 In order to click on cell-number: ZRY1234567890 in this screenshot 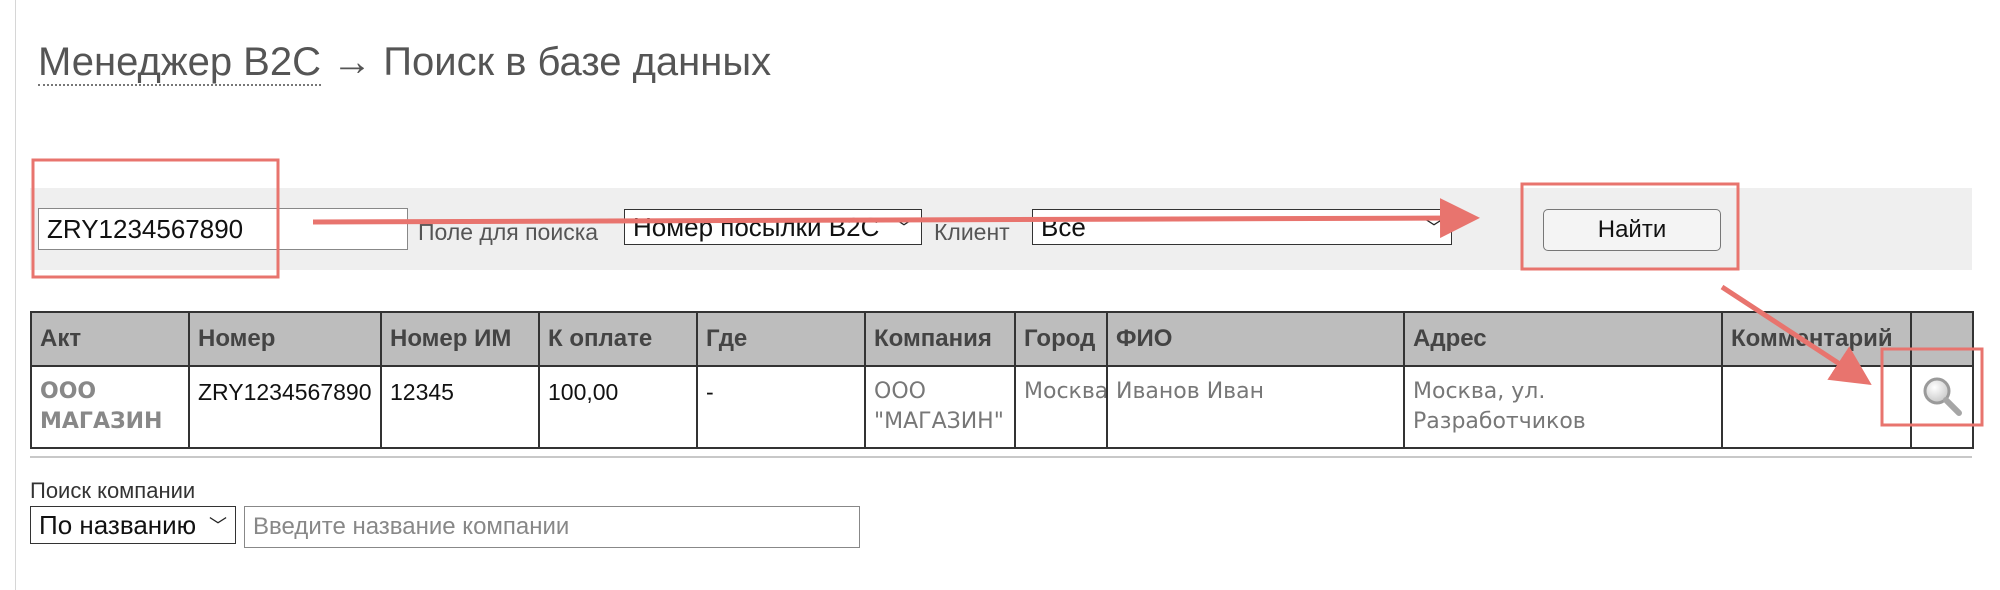, I will do `click(285, 407)`.